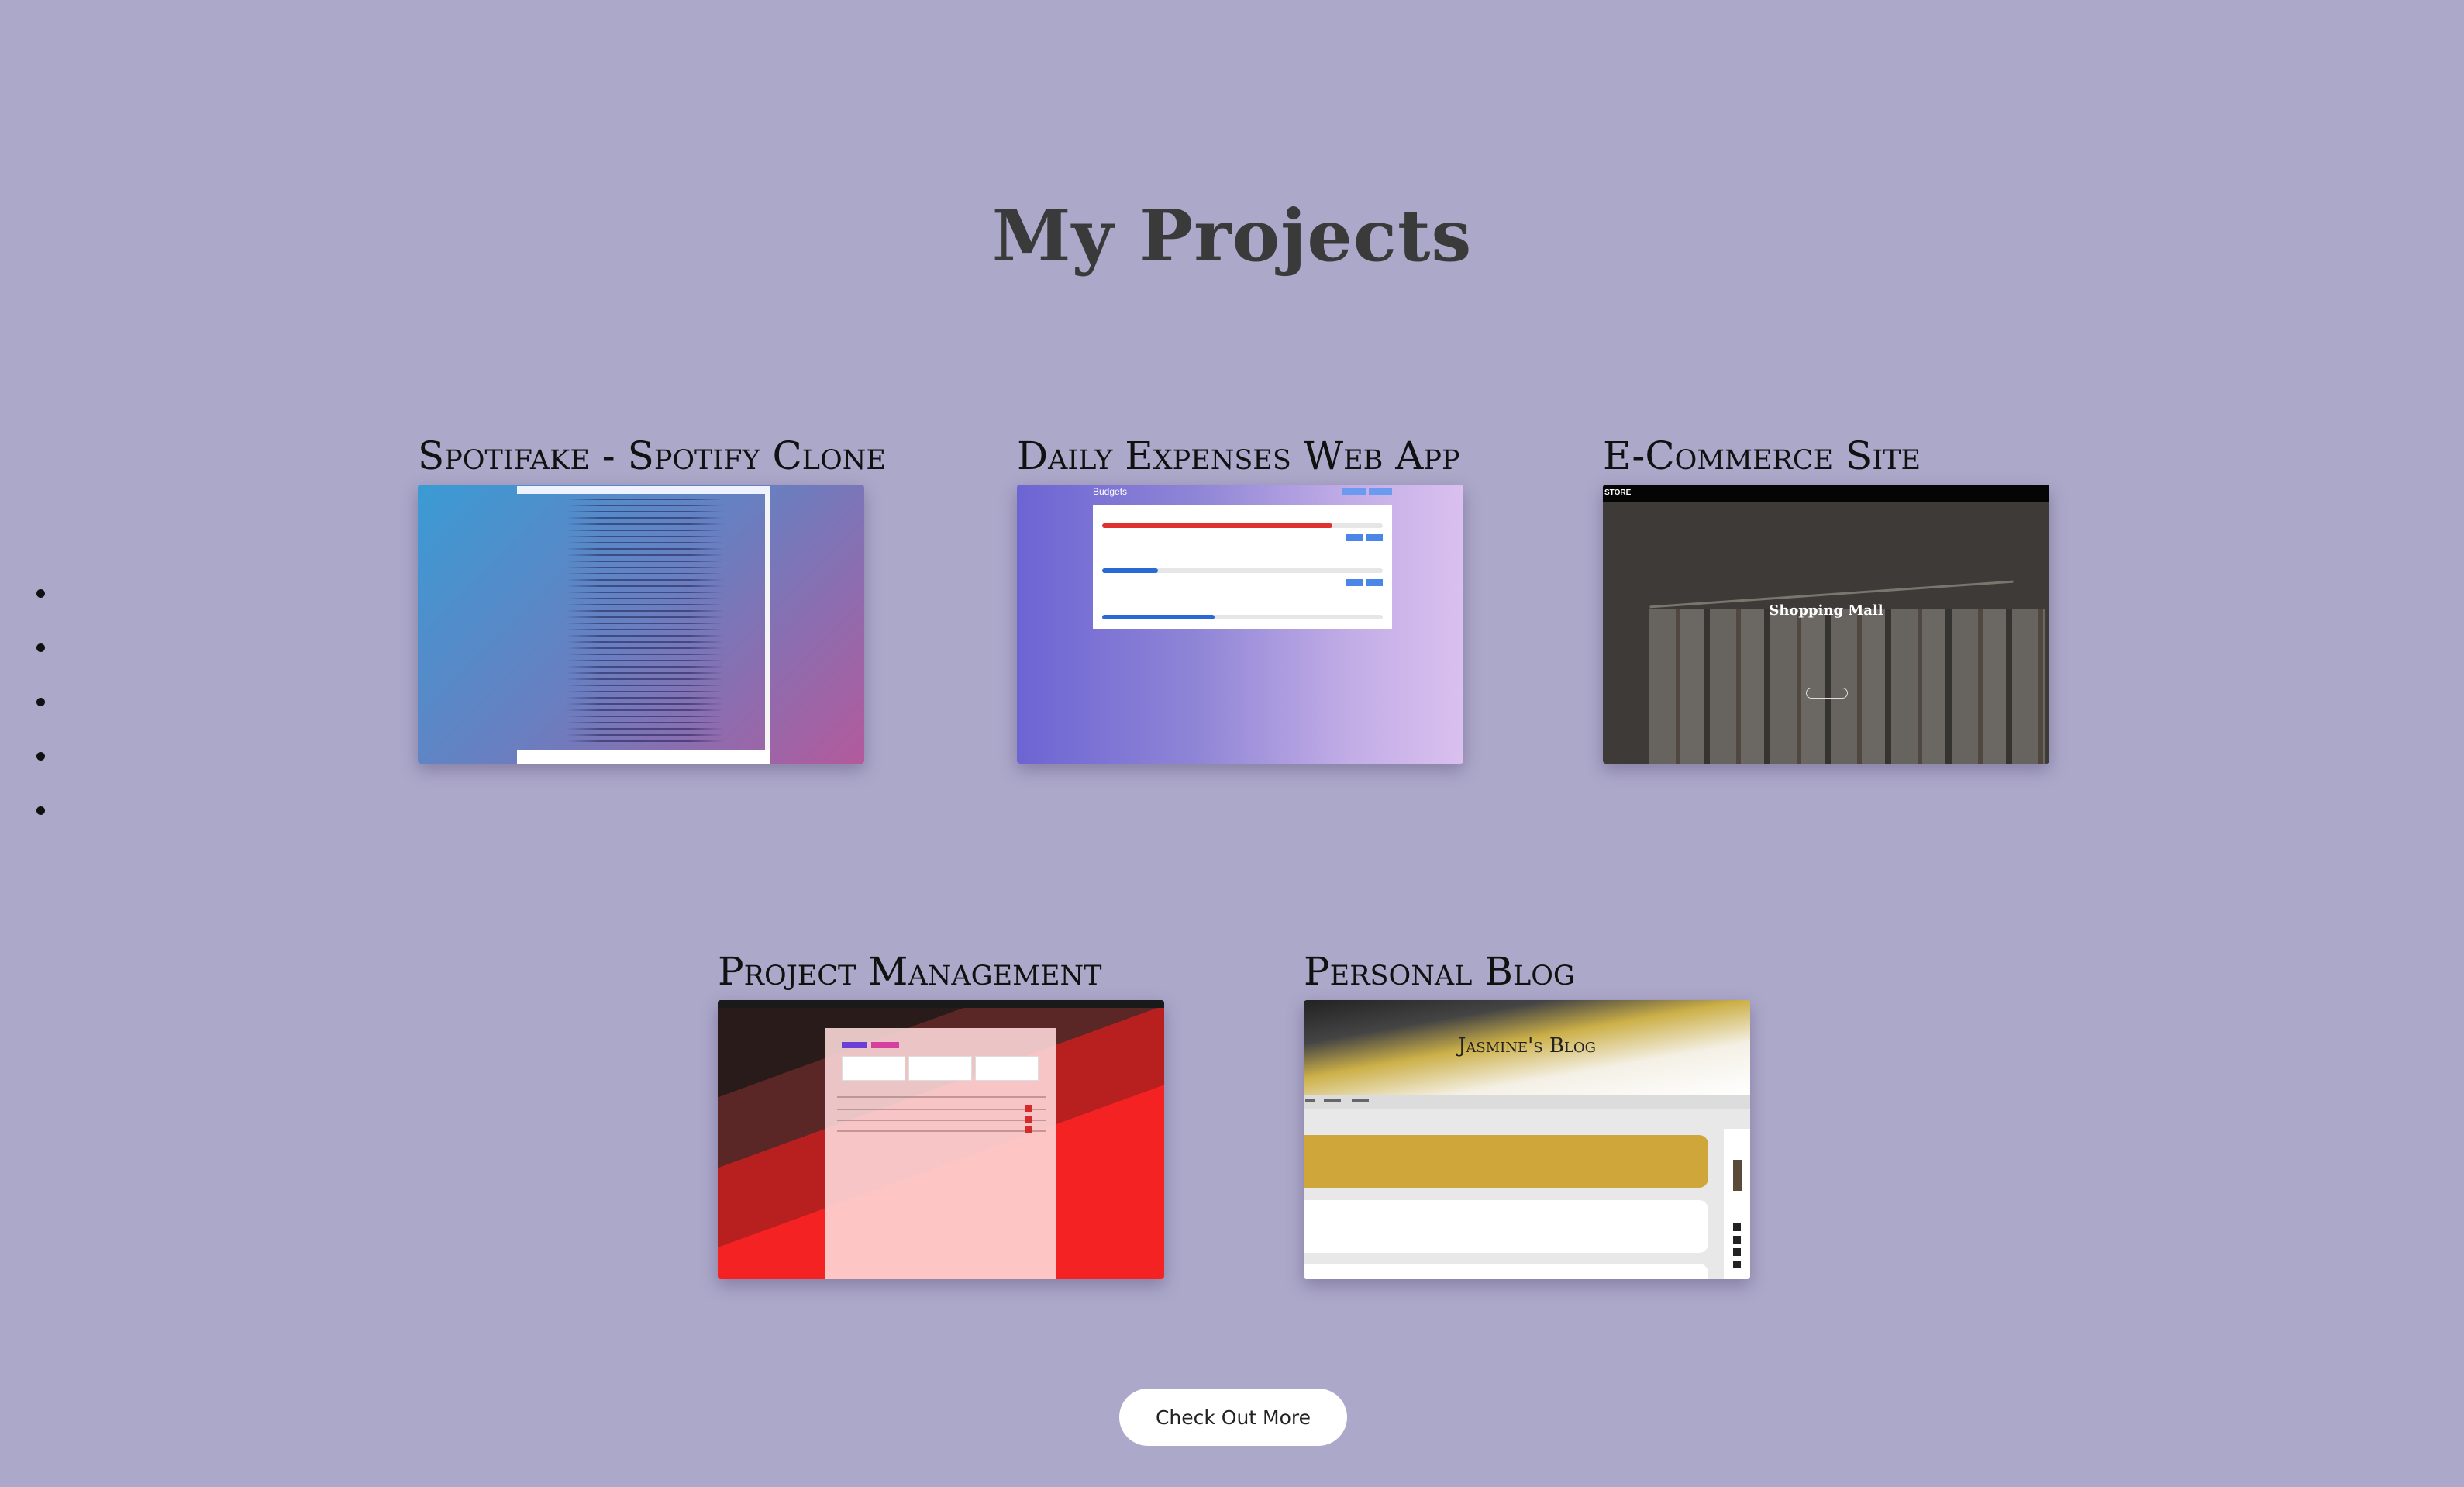 This screenshot has width=2464, height=1487. Describe the element at coordinates (40, 725) in the screenshot. I see `side-nav-list` at that location.